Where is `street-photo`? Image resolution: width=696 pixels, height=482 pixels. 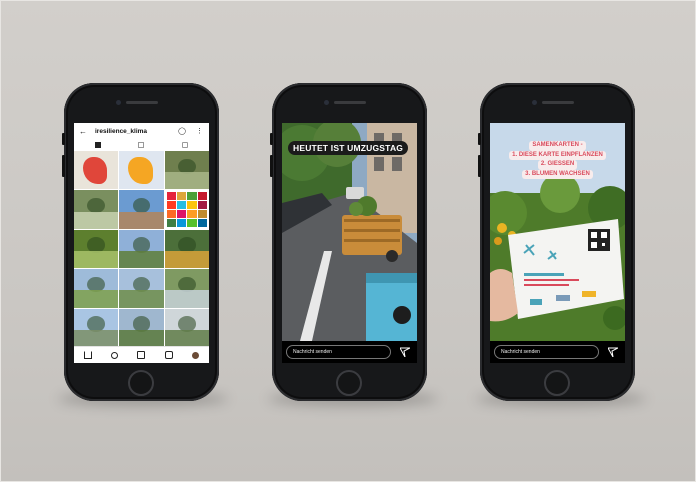
street-photo is located at coordinates (349, 232).